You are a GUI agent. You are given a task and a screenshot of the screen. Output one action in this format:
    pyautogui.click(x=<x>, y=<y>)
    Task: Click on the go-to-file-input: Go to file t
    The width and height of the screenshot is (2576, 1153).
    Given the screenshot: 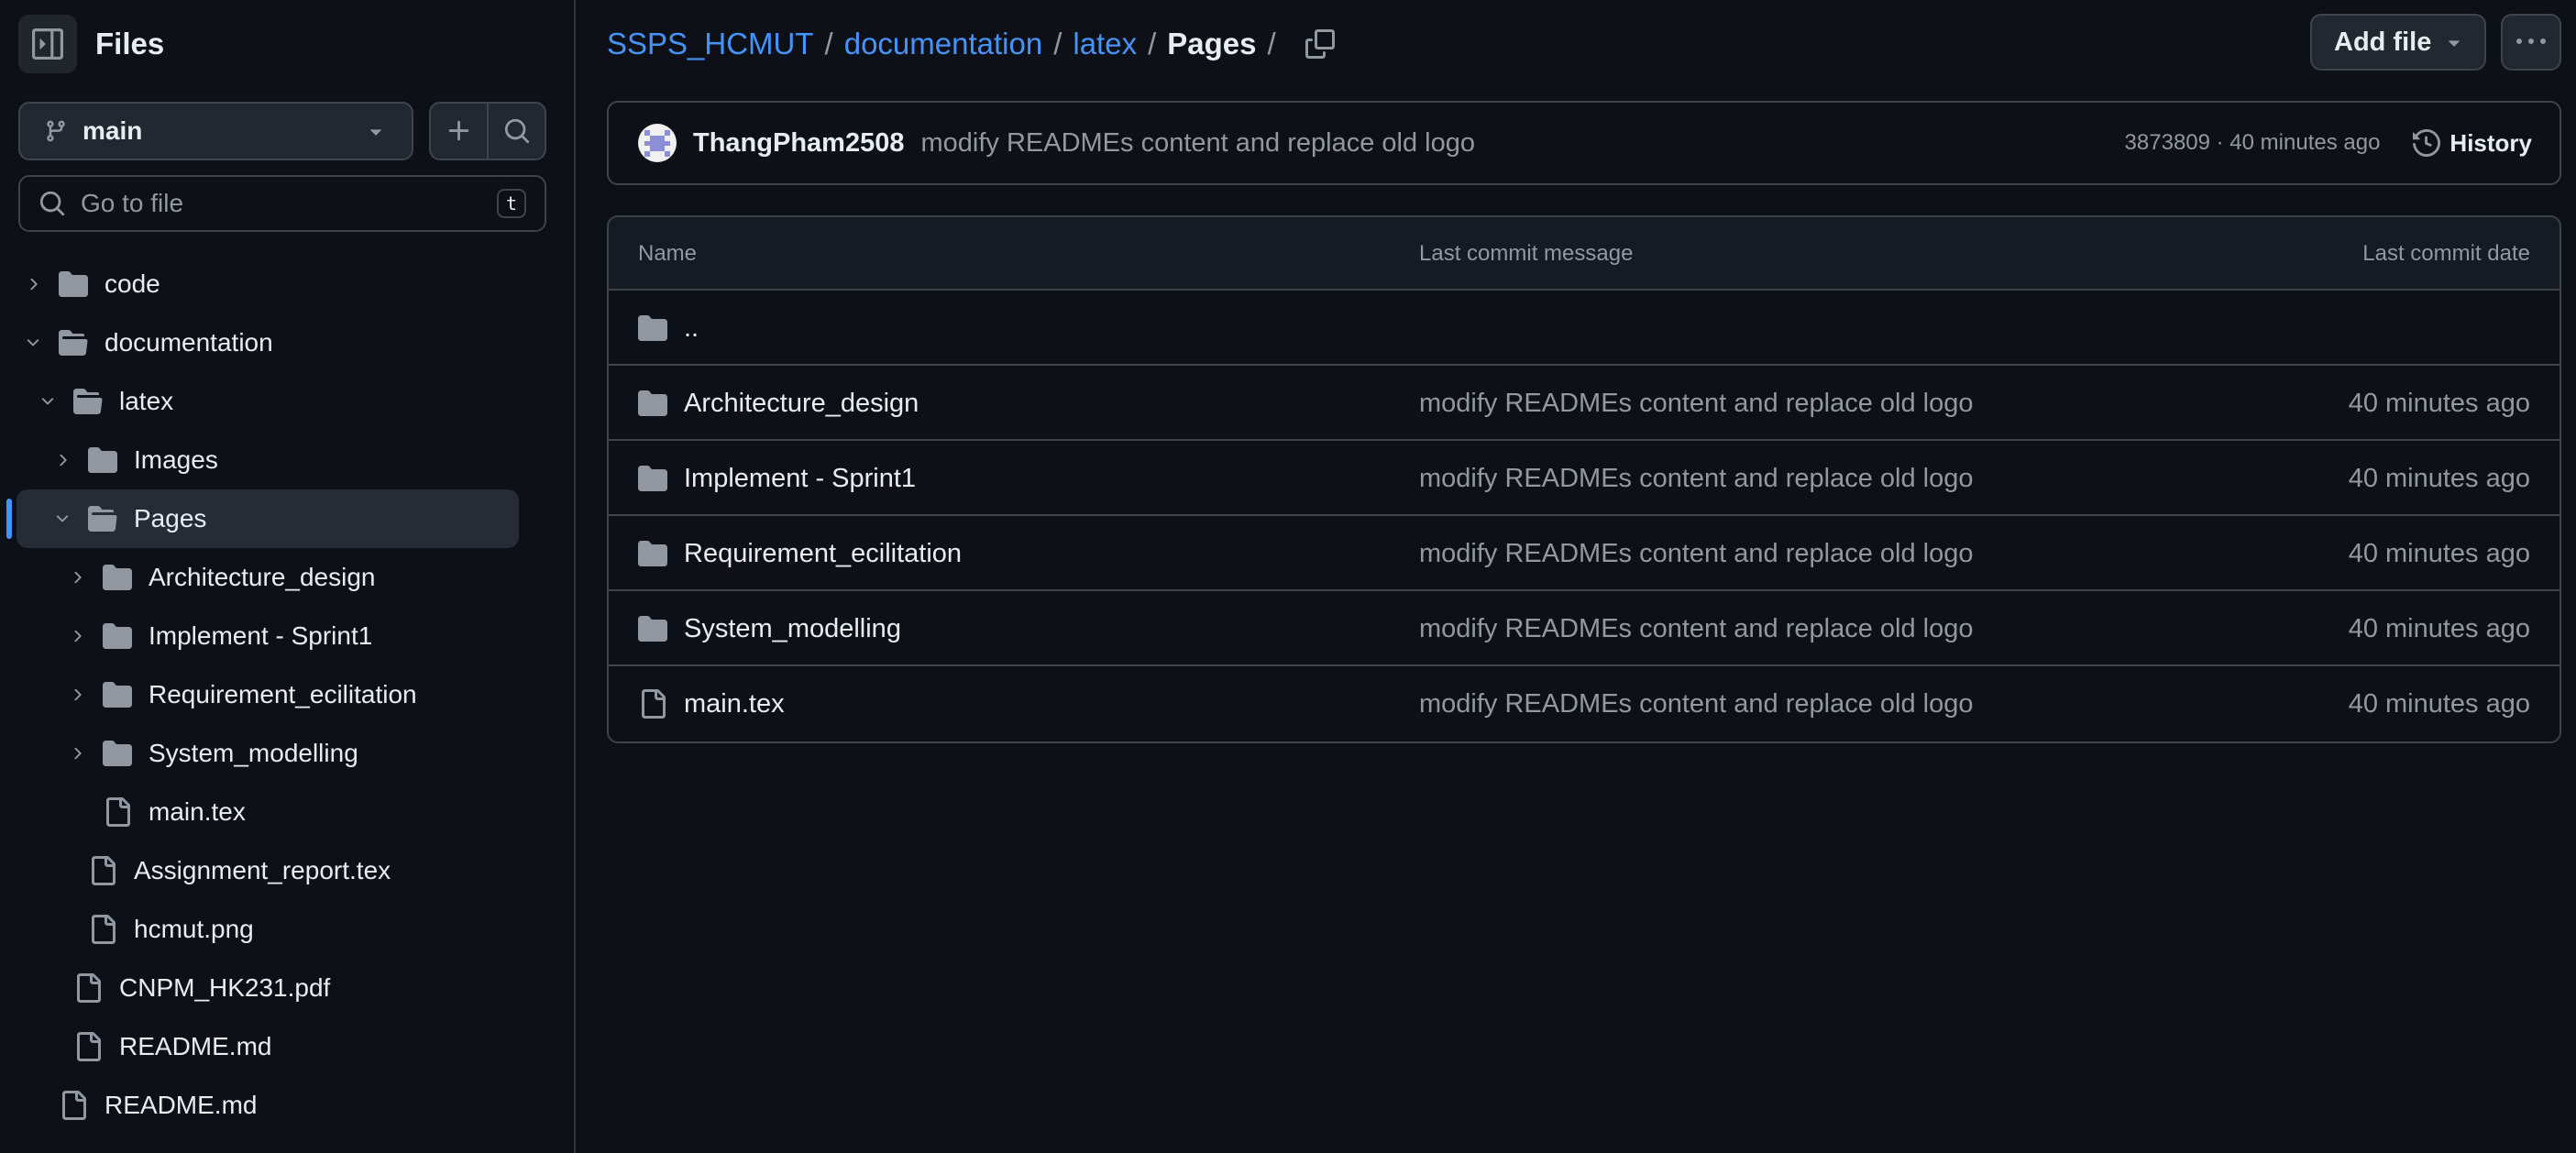 What is the action you would take?
    pyautogui.click(x=282, y=203)
    